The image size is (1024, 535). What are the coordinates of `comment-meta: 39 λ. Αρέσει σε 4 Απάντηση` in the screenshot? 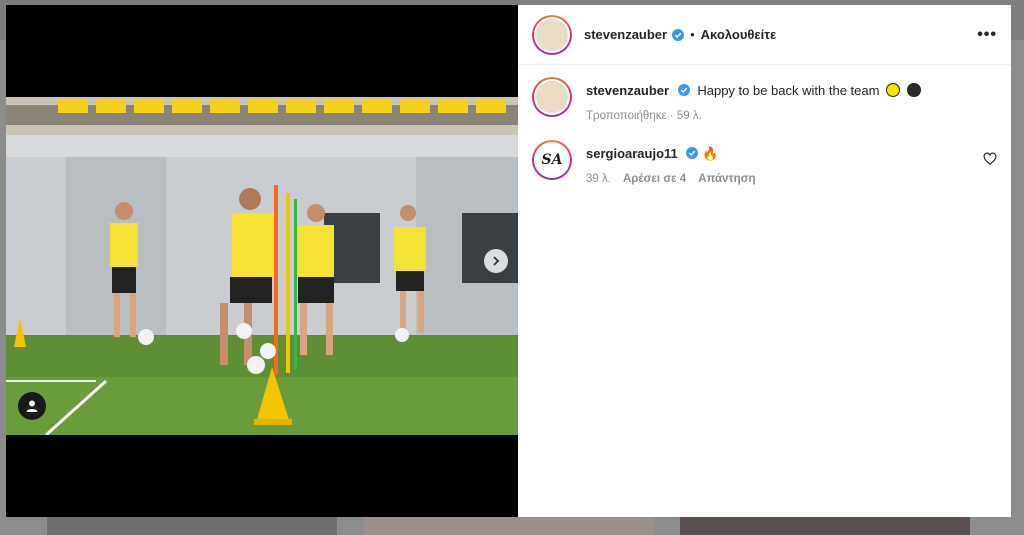 It's located at (784, 179).